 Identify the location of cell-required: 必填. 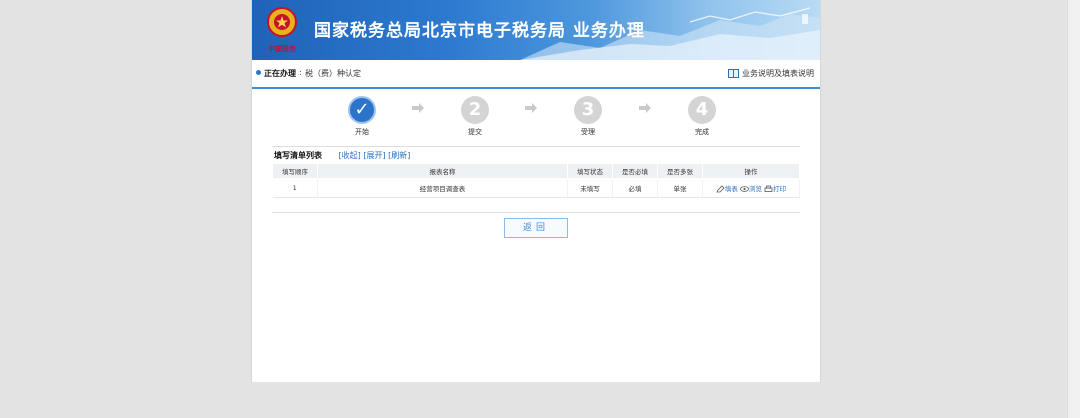
(635, 188).